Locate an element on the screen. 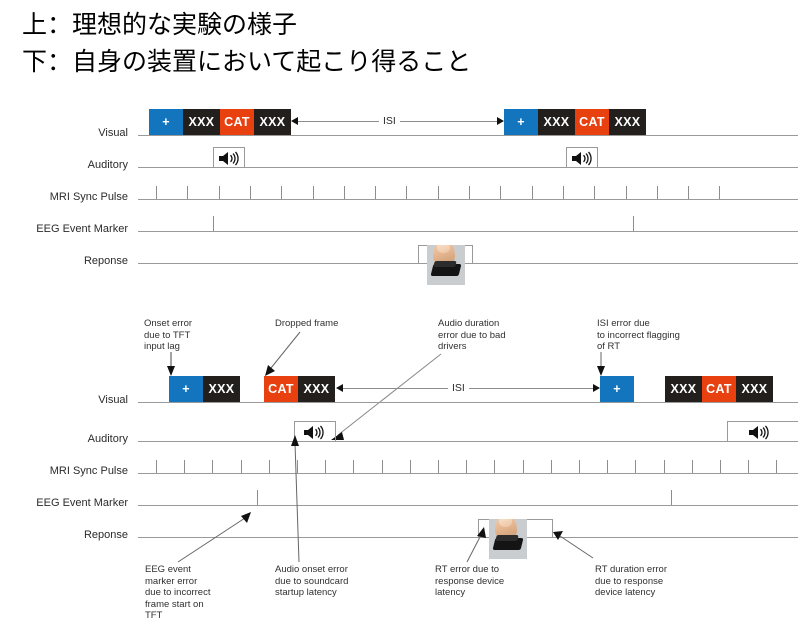 The height and width of the screenshot is (632, 800). eeg-event-marker-1-bottom is located at coordinates (257, 497).